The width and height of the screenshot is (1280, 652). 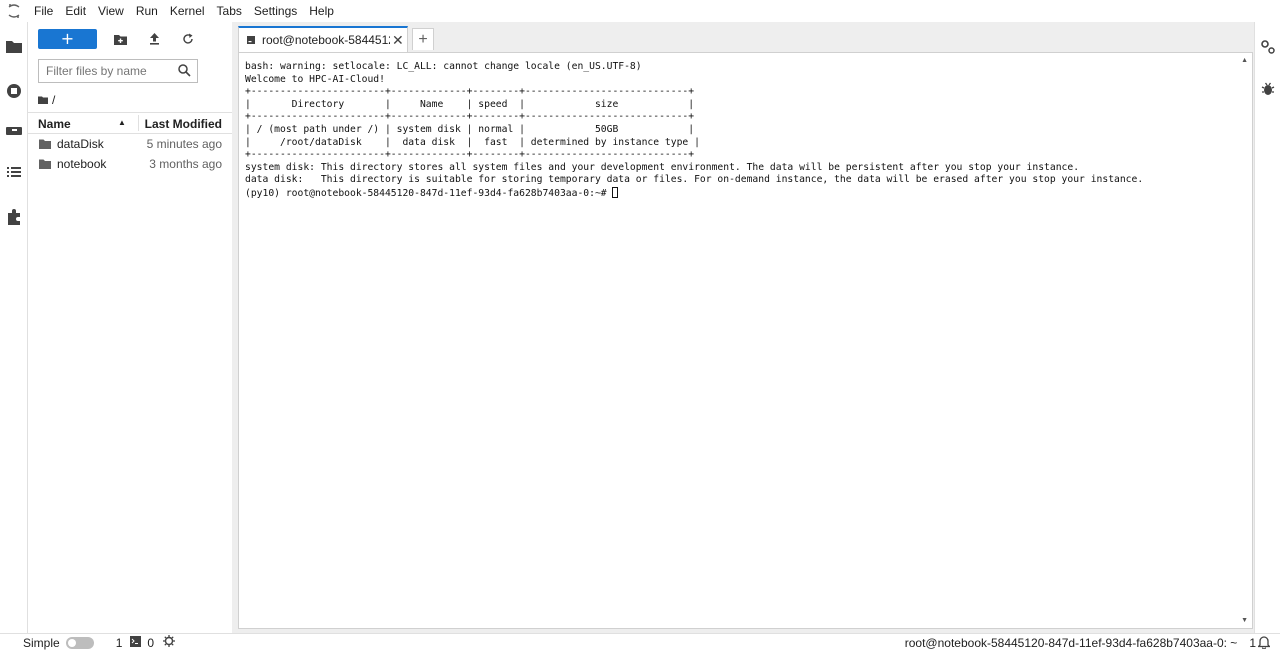 What do you see at coordinates (41, 642) in the screenshot?
I see `simple-mode-label: Simple` at bounding box center [41, 642].